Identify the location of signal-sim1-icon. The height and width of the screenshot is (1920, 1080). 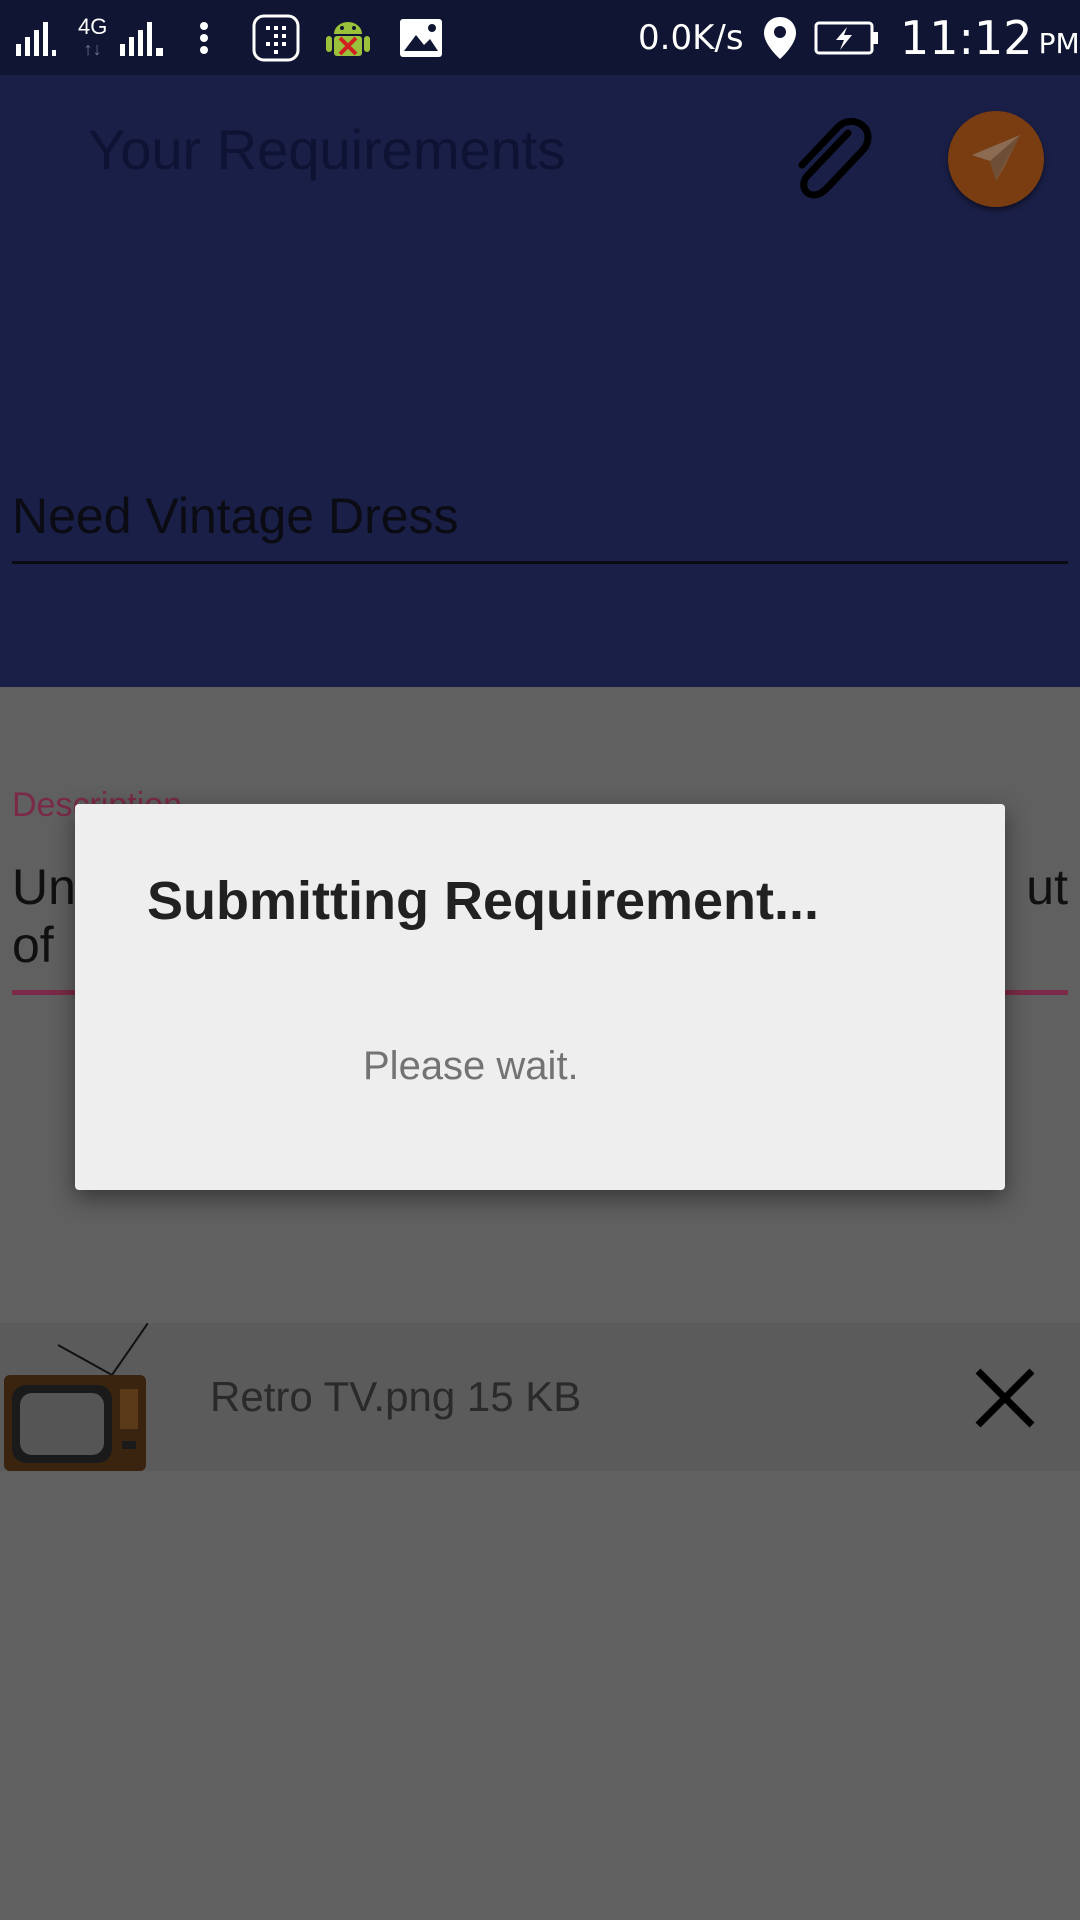
(37, 37).